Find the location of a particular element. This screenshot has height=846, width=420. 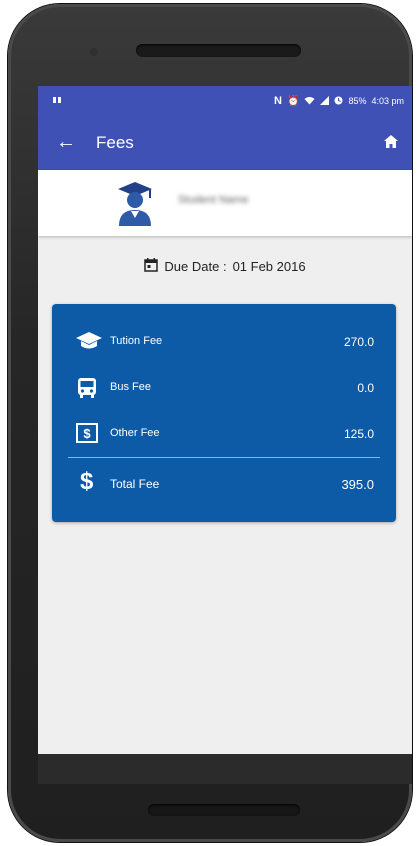

total-fee-label: Total Fee is located at coordinates (135, 484).